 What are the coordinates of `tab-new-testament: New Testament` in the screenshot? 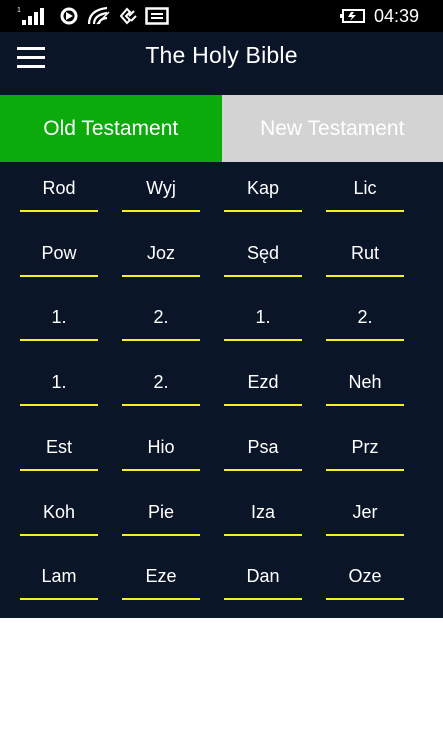 It's located at (332, 128).